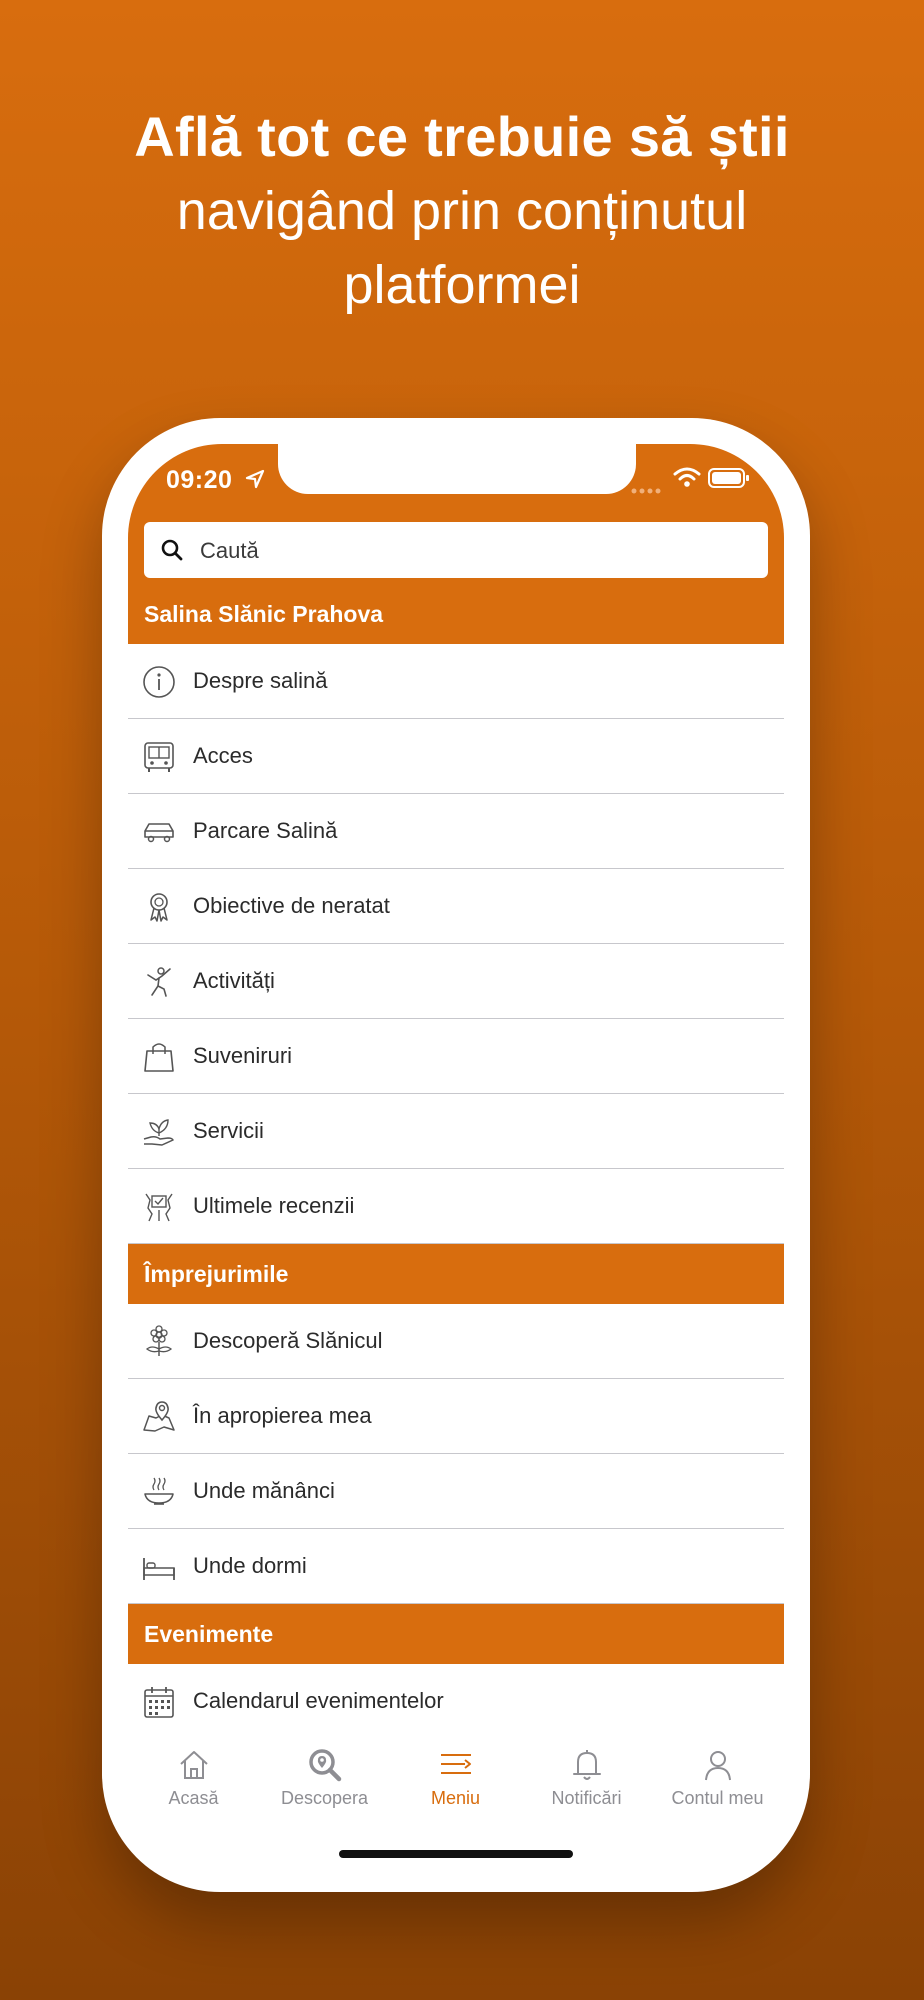  I want to click on car-icon, so click(159, 832).